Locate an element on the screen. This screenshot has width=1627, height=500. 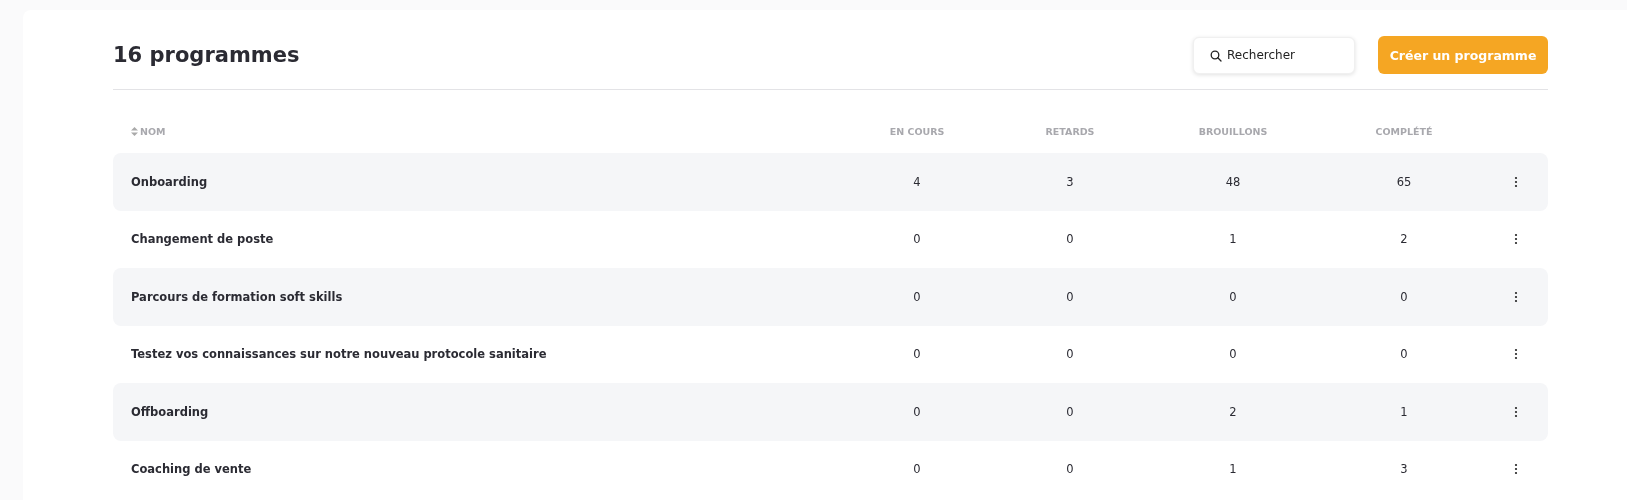
search-field: Rechercher is located at coordinates (1274, 55).